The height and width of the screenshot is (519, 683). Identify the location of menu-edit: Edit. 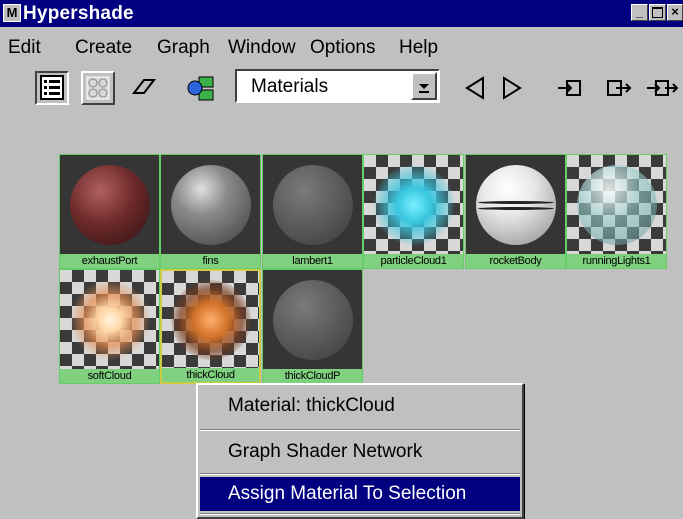
(24, 48).